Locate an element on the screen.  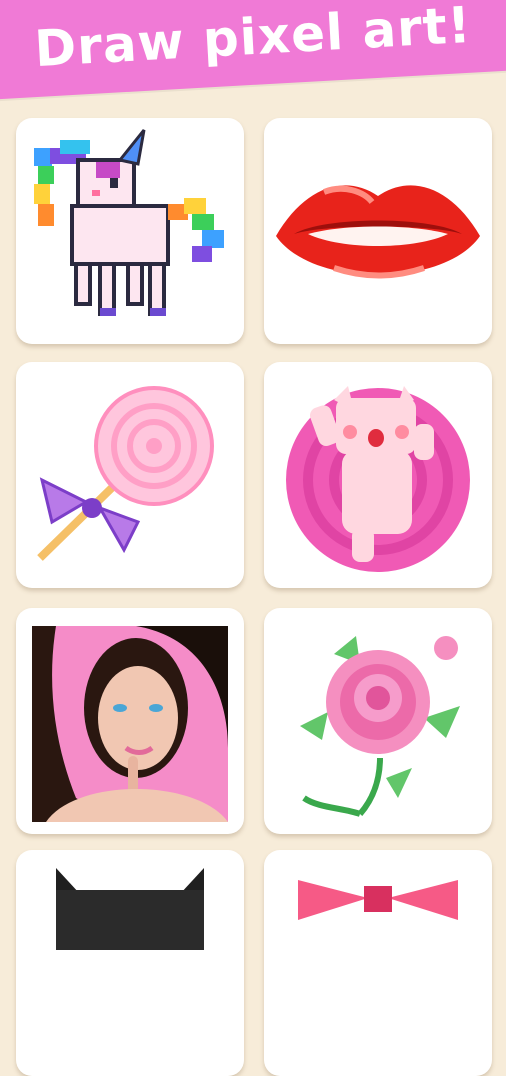
artwork-card-cat is located at coordinates (130, 963).